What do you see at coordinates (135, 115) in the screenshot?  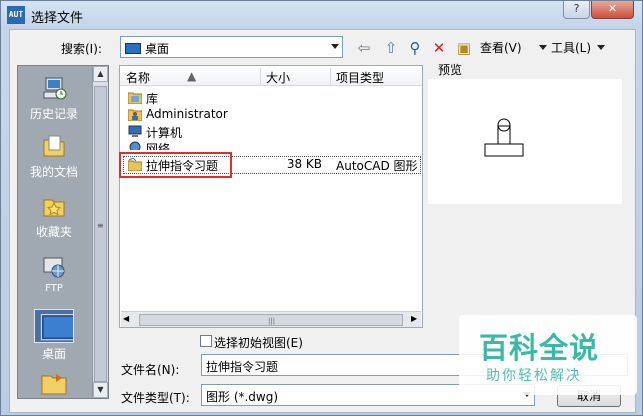 I see `user-folder-icon` at bounding box center [135, 115].